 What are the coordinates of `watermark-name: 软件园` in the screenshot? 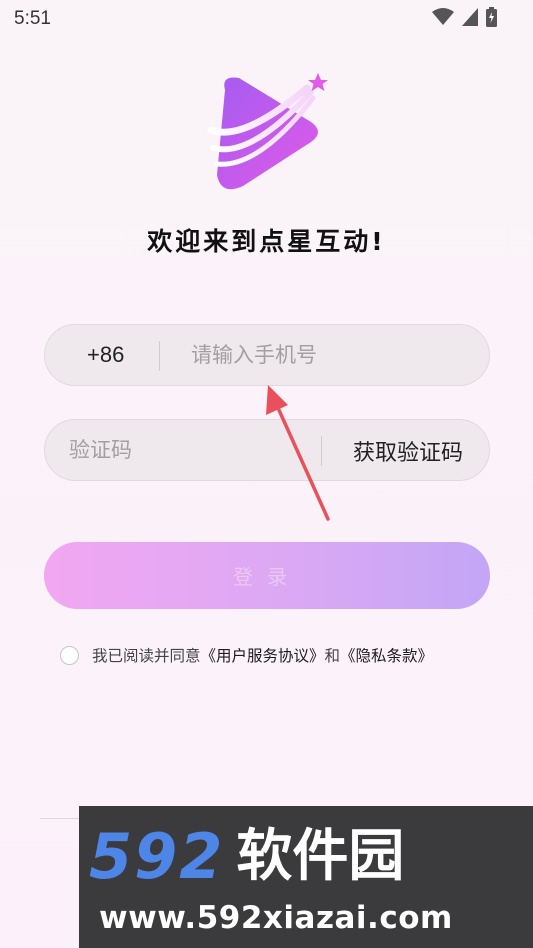 It's located at (320, 856).